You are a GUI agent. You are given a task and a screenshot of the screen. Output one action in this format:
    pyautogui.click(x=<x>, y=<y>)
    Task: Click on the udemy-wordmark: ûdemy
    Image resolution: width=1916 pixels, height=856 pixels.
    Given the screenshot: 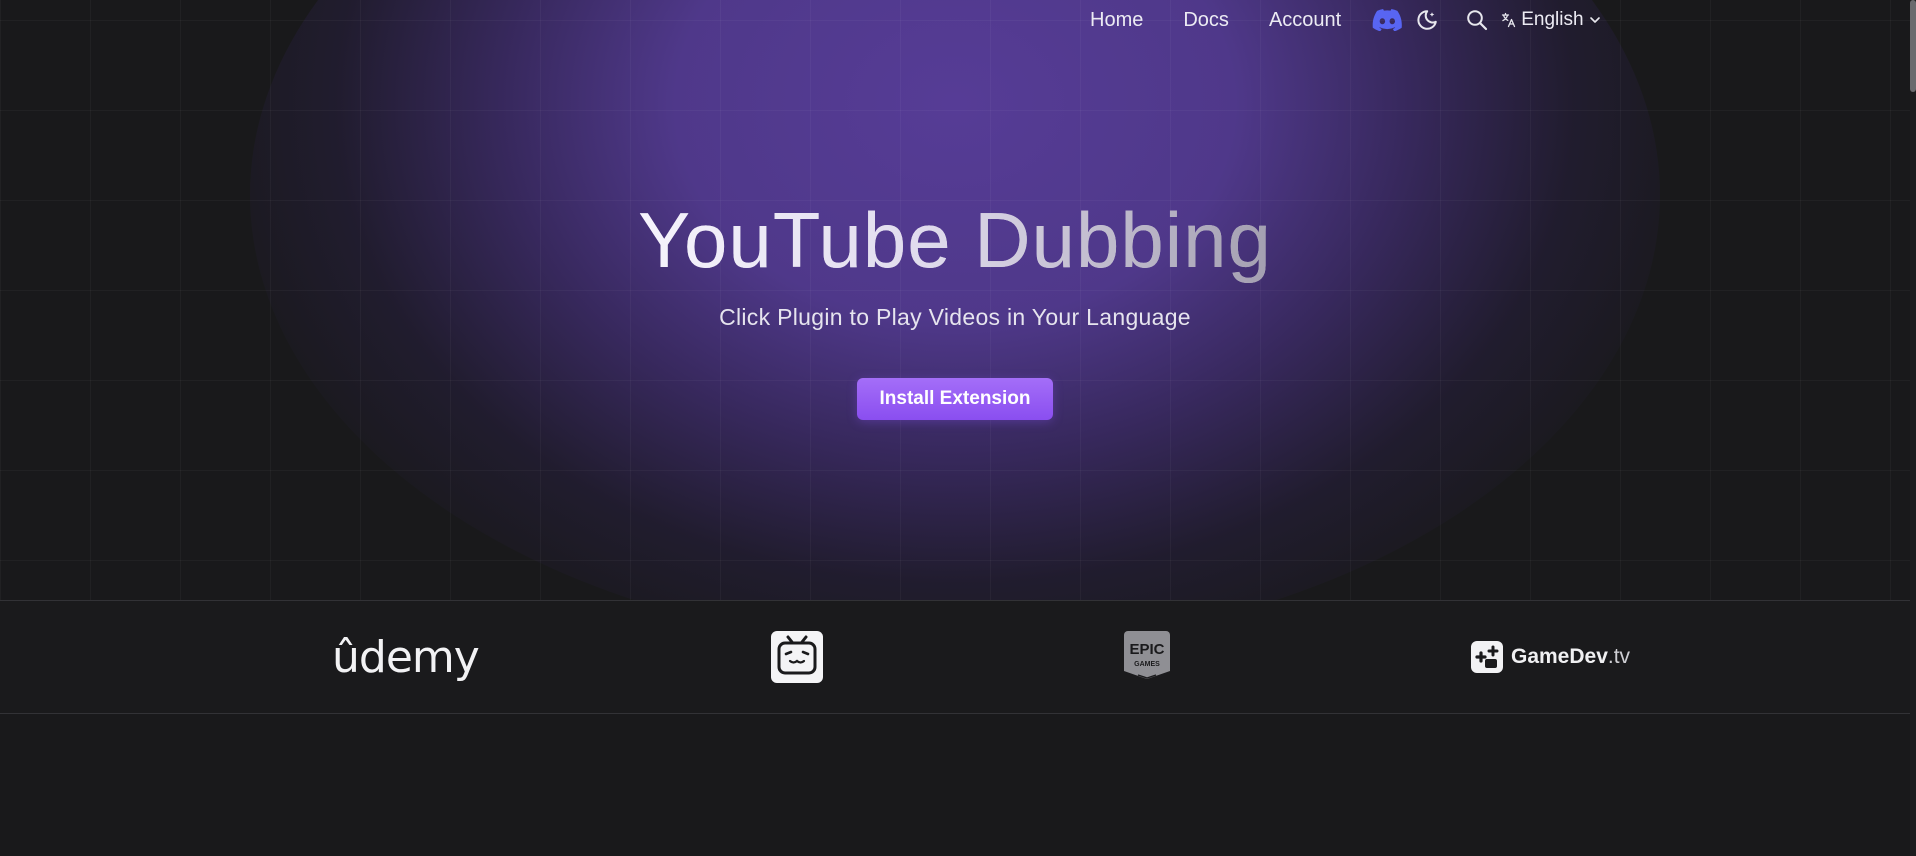 What is the action you would take?
    pyautogui.click(x=406, y=657)
    